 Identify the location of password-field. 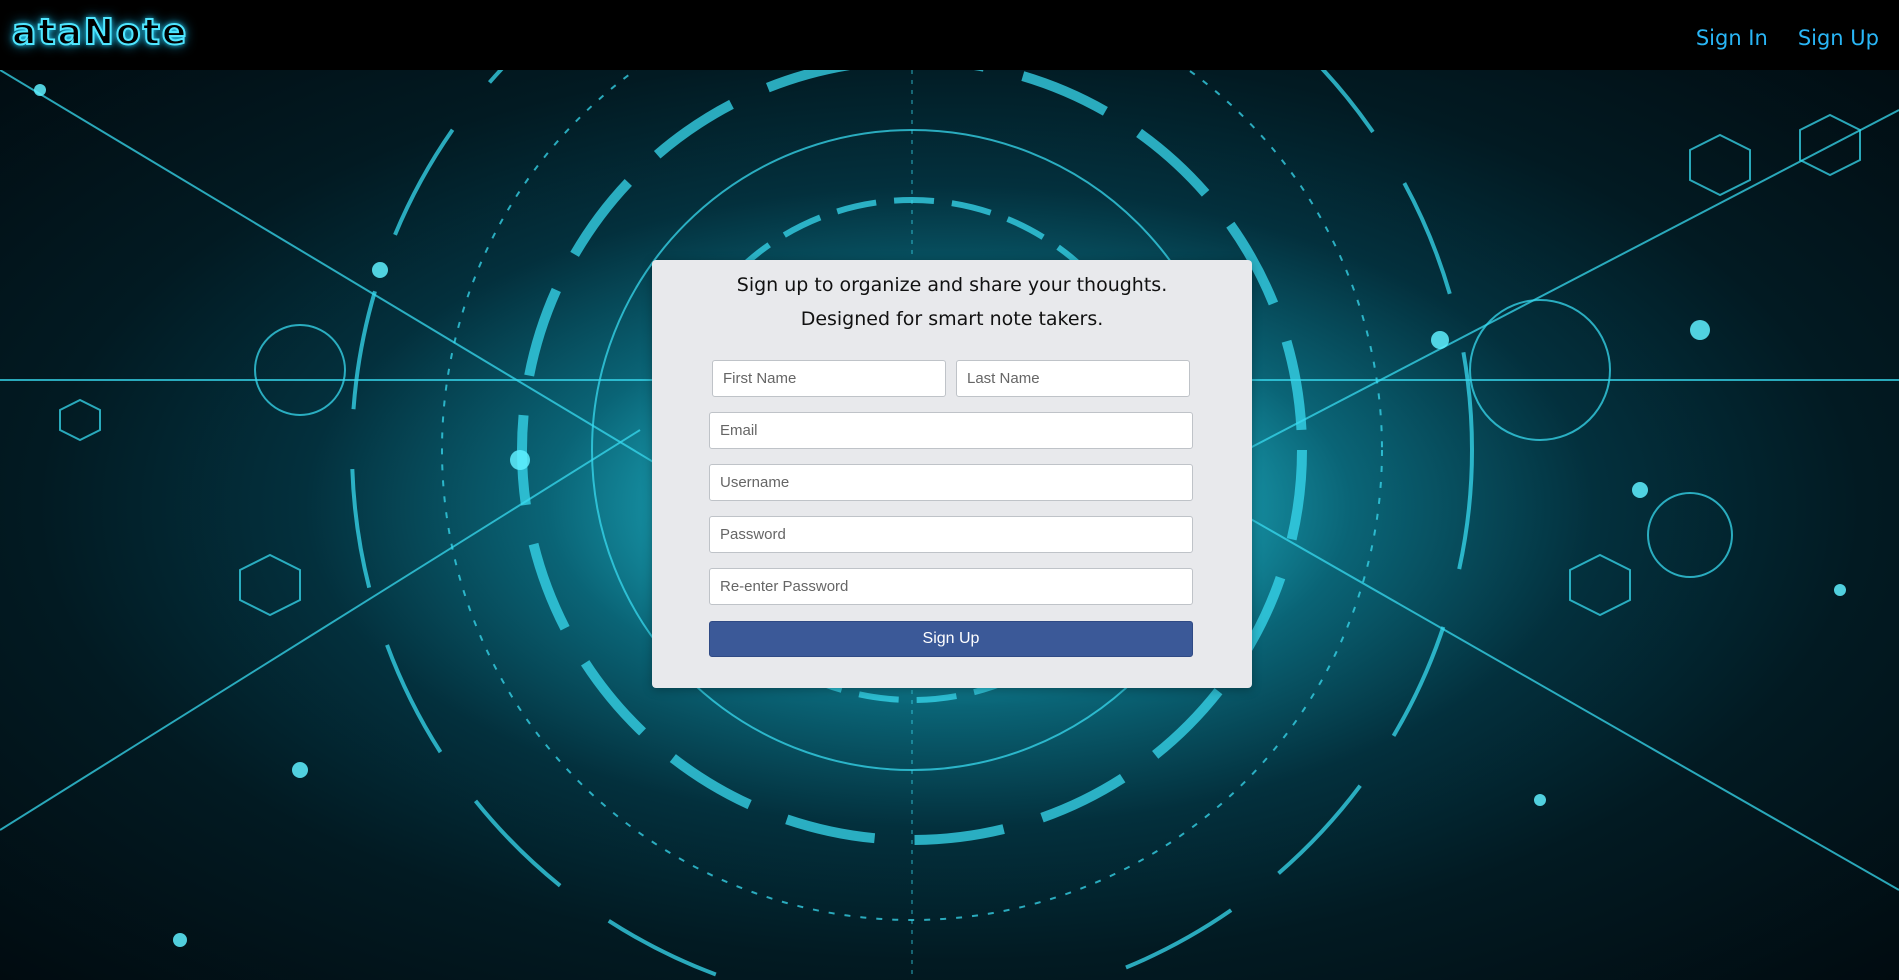
(951, 534).